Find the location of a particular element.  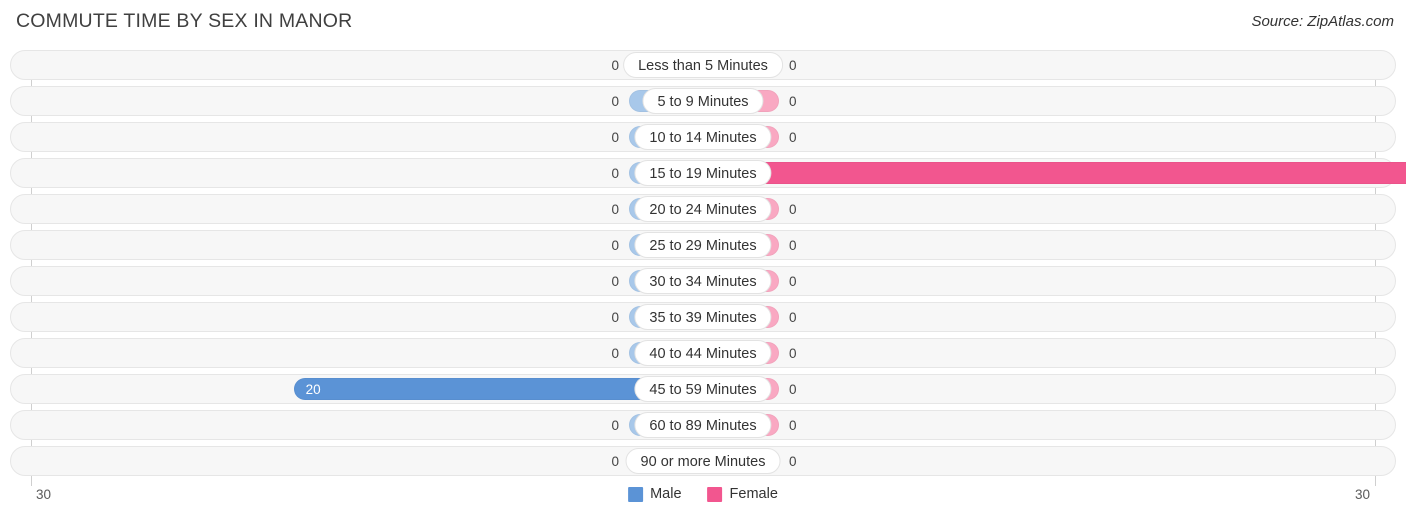

table-row: 0 0 20 to 24 Minutes is located at coordinates (703, 209).